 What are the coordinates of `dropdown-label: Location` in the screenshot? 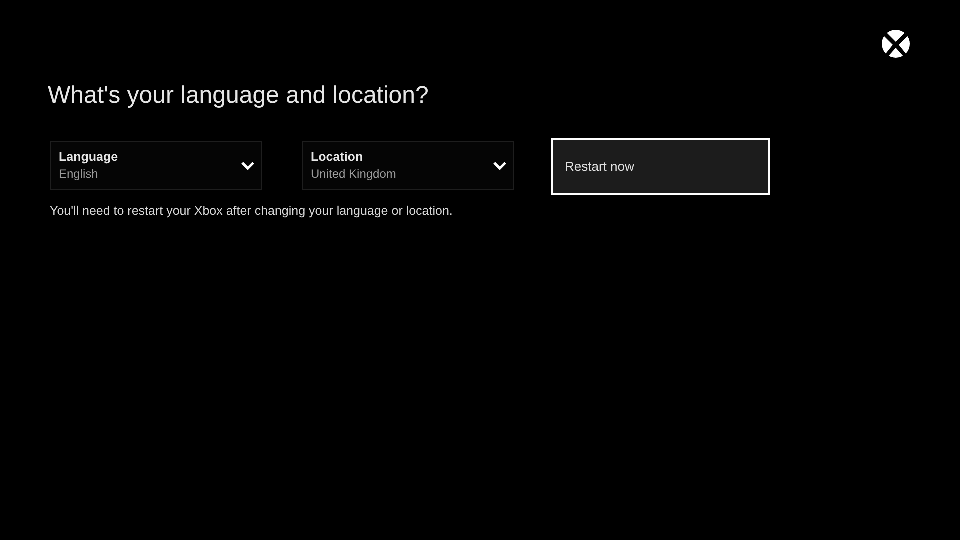 It's located at (337, 157).